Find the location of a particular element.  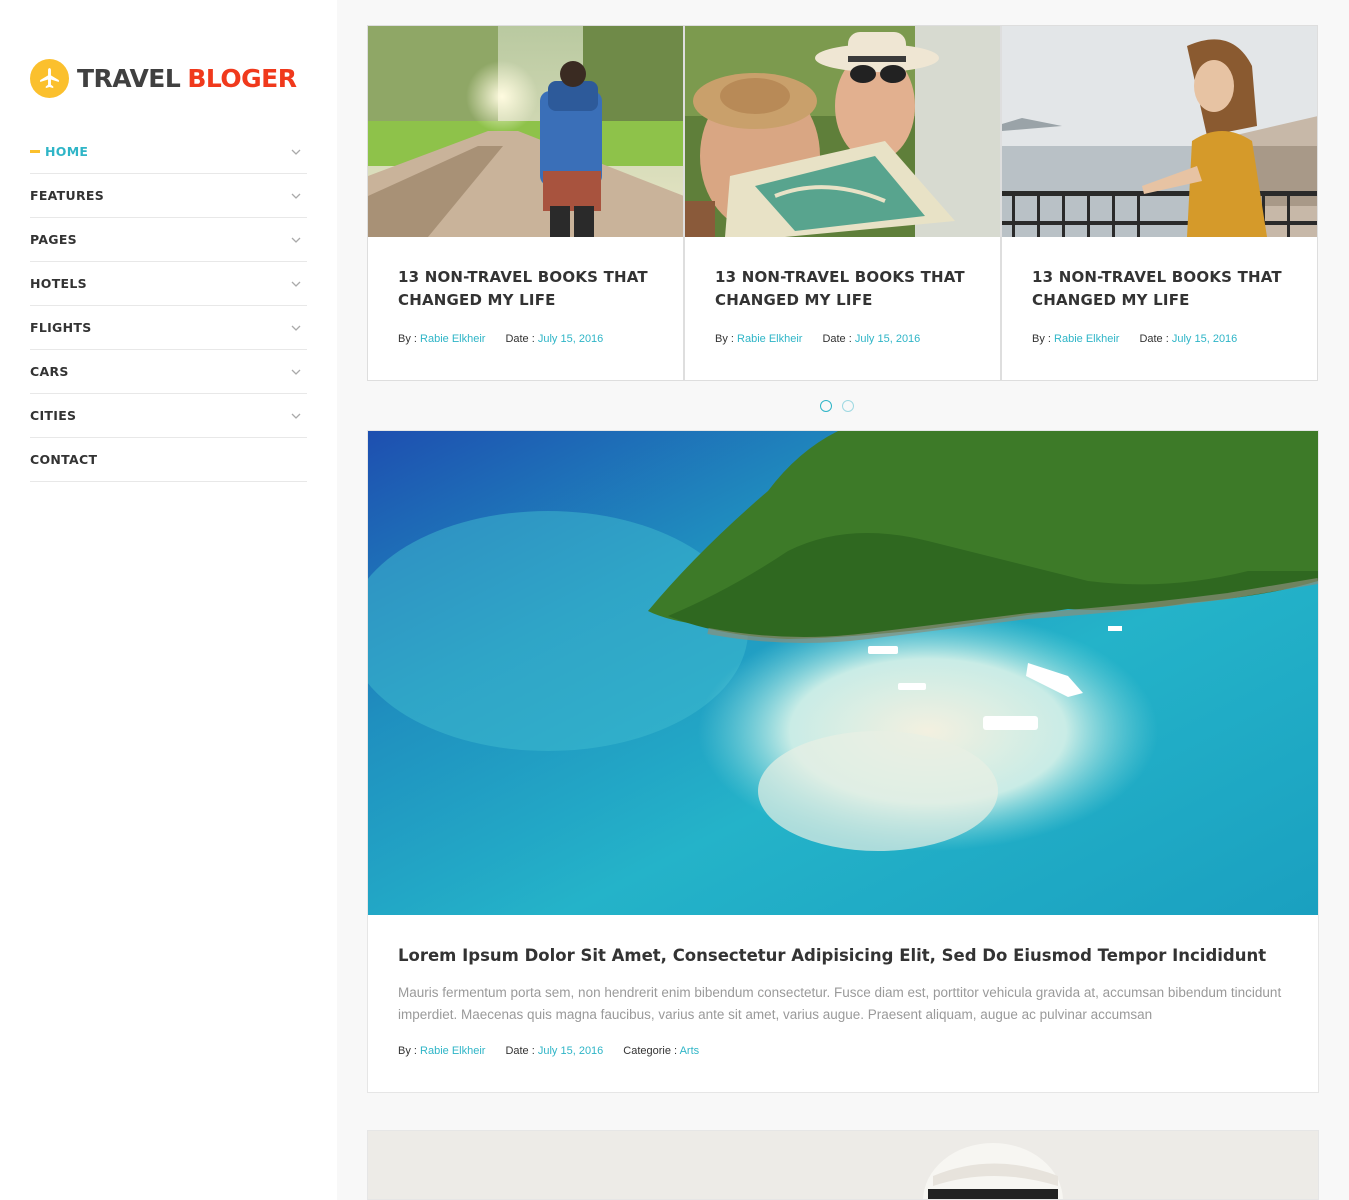

nav-item-cities: CITIES is located at coordinates (168, 416).